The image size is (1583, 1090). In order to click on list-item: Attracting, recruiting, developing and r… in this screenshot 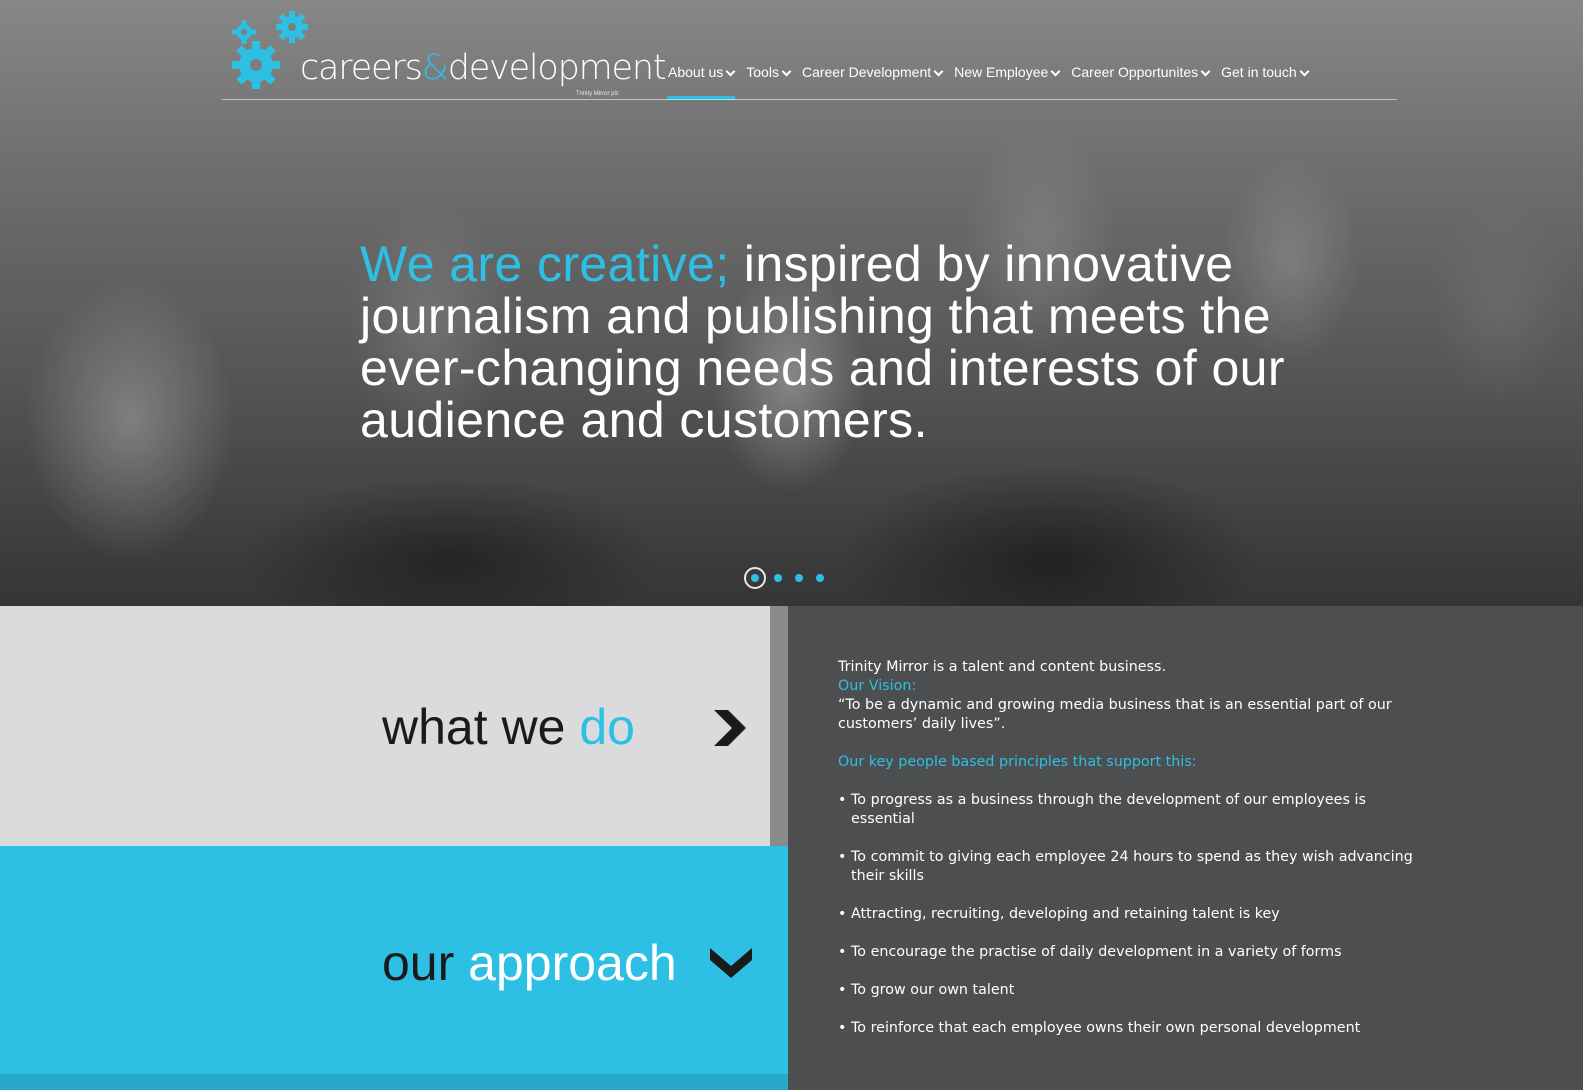, I will do `click(1128, 914)`.